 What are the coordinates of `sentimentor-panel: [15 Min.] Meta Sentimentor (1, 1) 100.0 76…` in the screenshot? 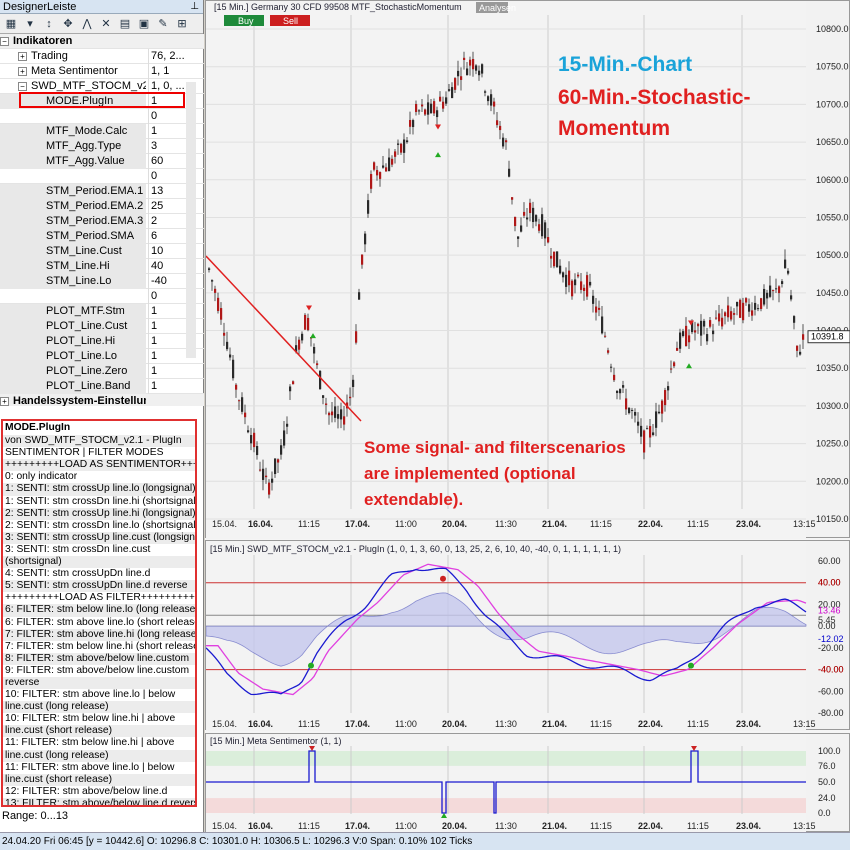 It's located at (527, 783).